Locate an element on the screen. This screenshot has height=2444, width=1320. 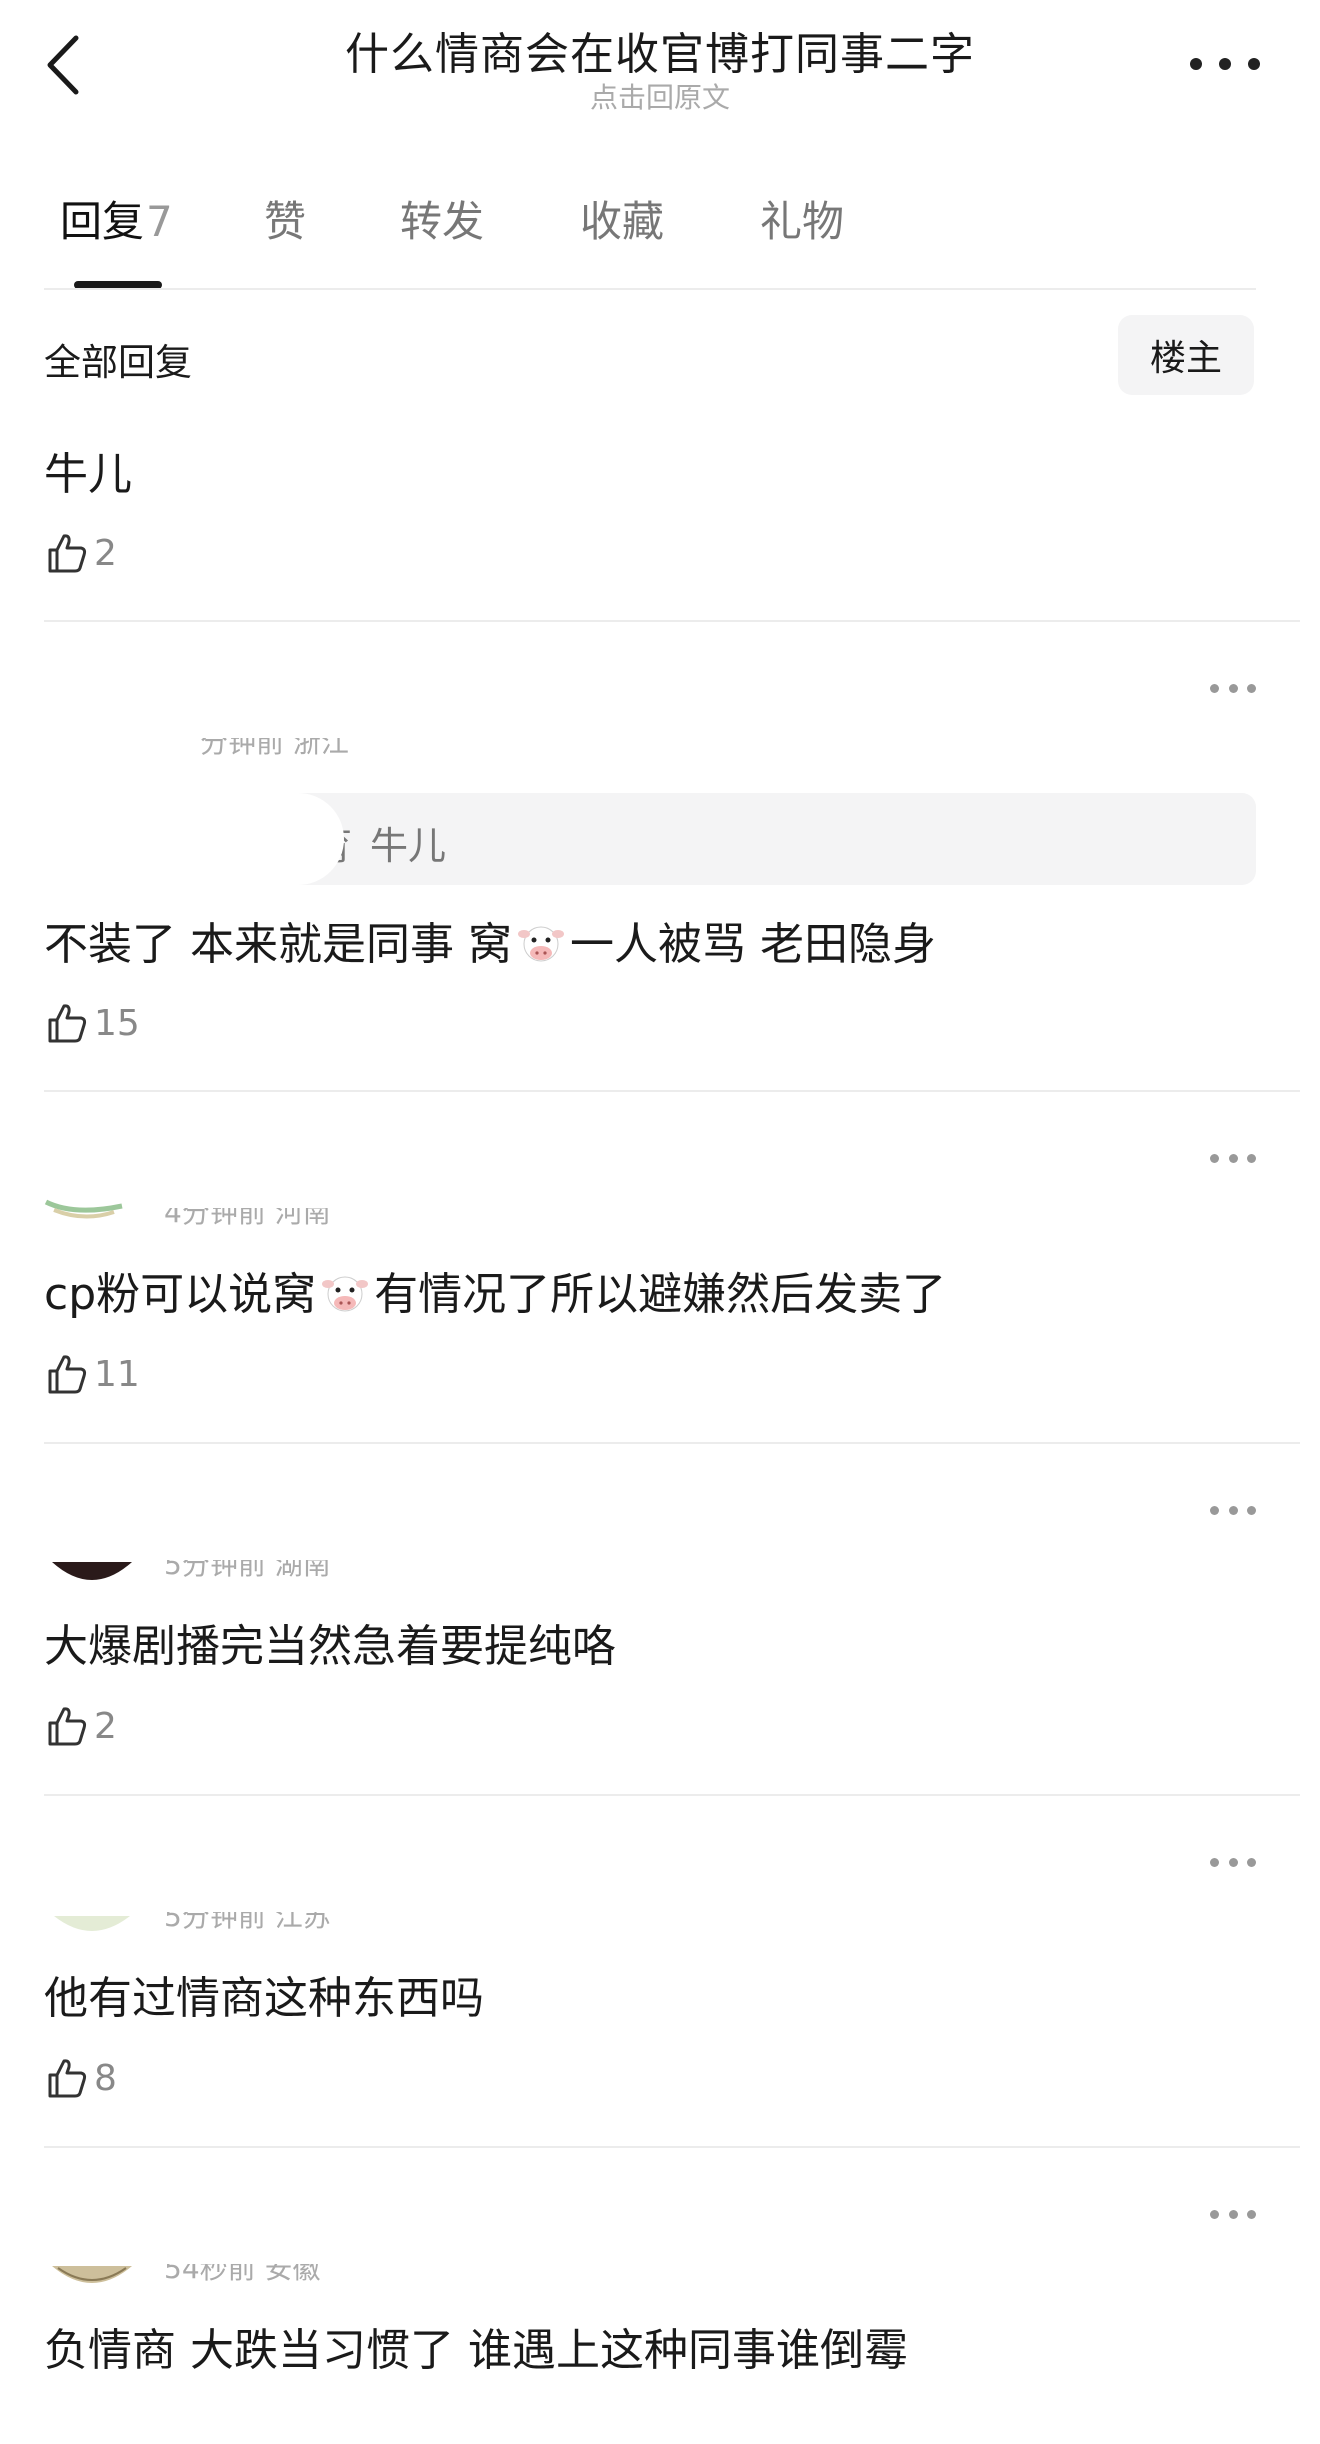
like-count: 11 is located at coordinates (117, 1374).